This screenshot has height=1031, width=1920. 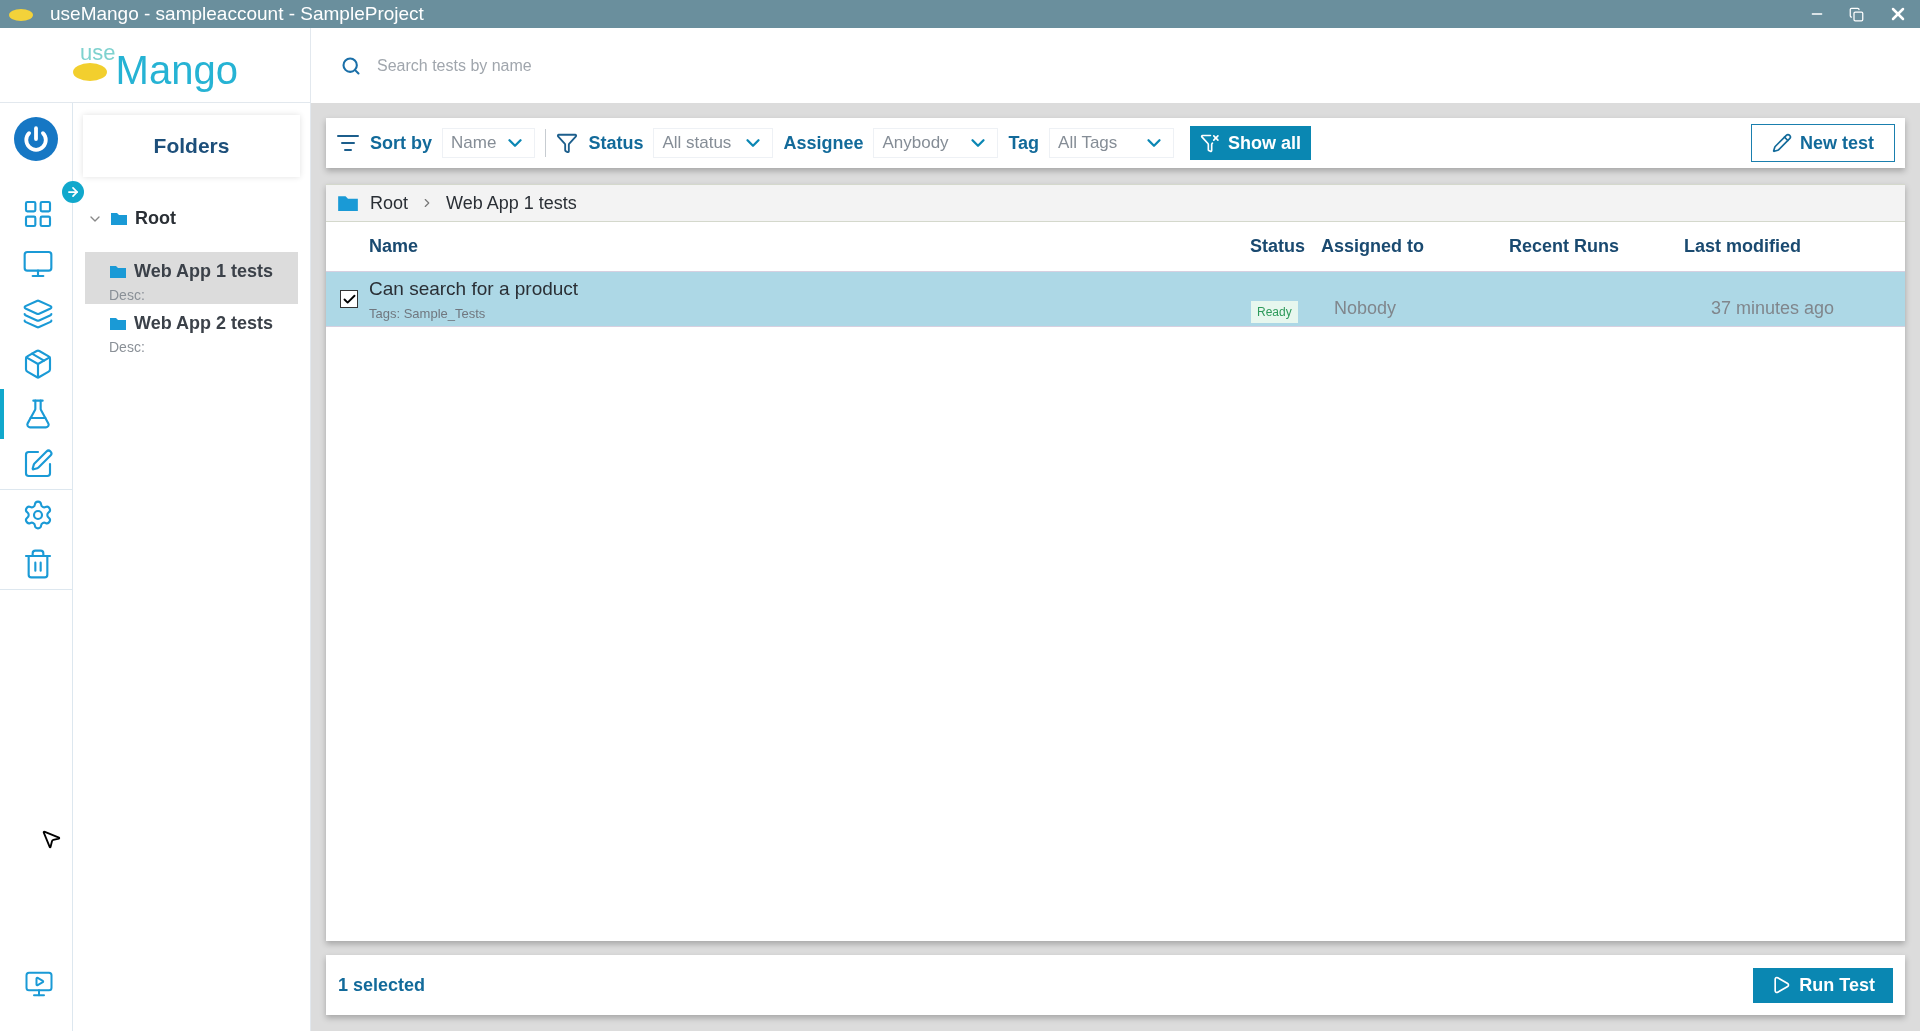 I want to click on package-icon, so click(x=38, y=364).